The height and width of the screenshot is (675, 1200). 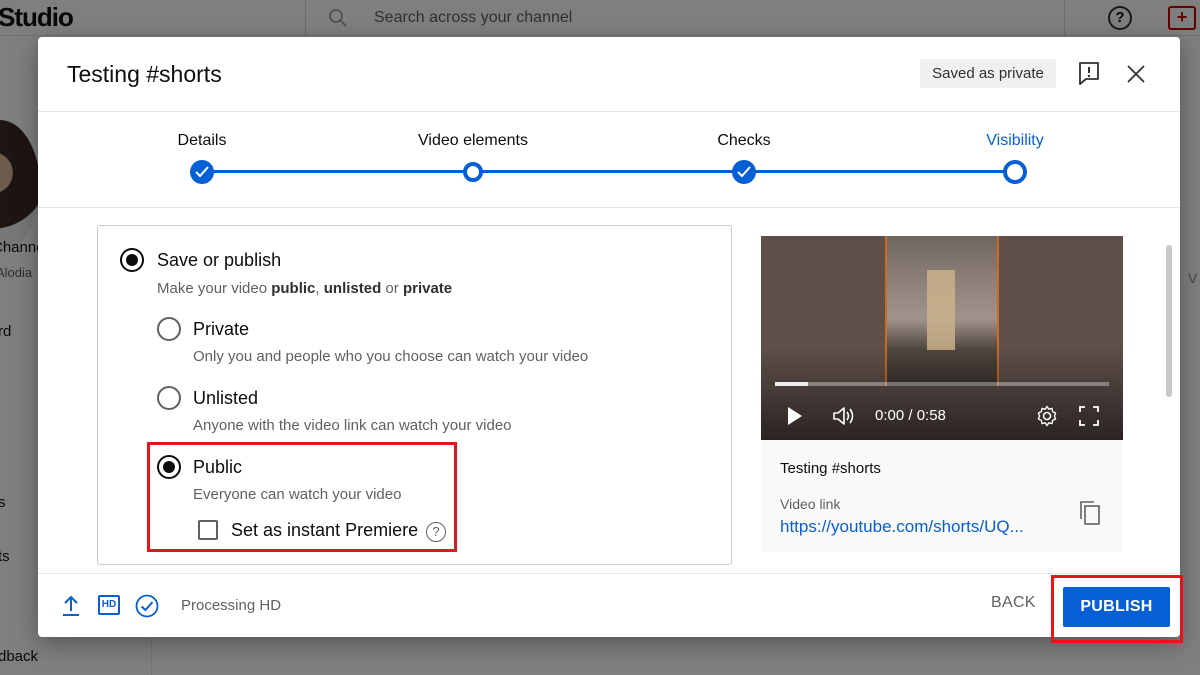 I want to click on step-visibility-dot, so click(x=1015, y=172).